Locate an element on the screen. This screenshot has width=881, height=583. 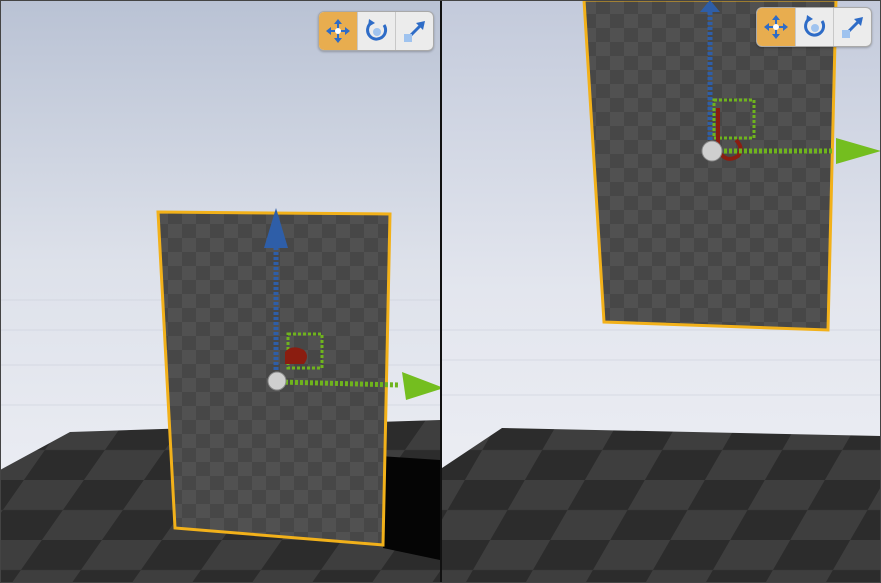
transform-toolbar-left is located at coordinates (376, 31).